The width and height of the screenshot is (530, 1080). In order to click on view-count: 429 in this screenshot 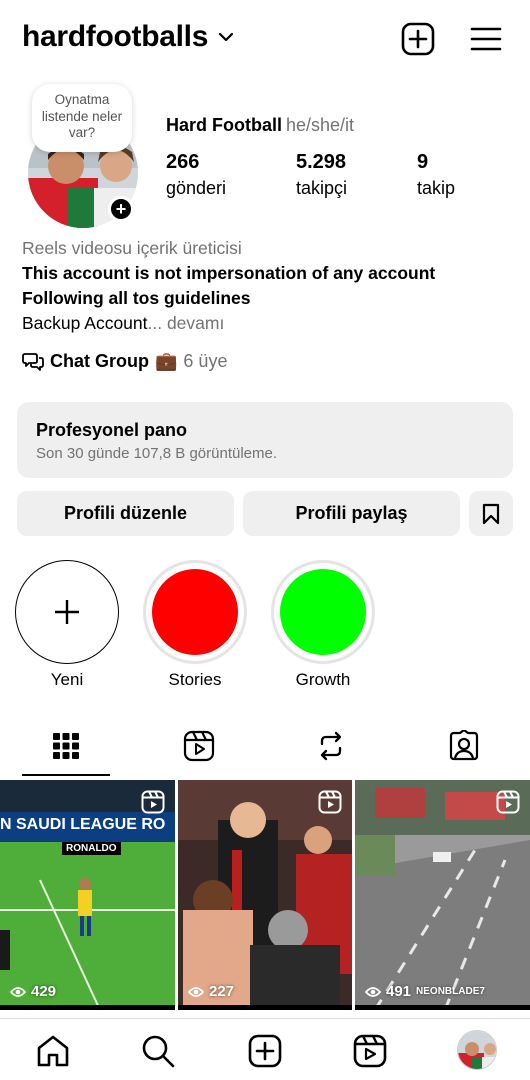, I will do `click(33, 991)`.